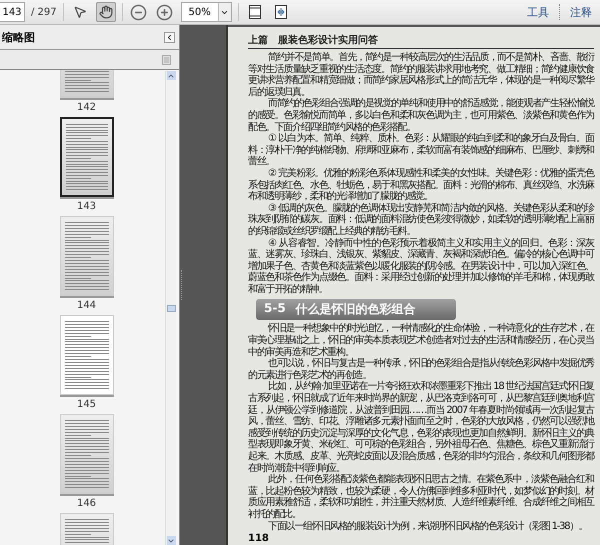 The height and width of the screenshot is (545, 600). What do you see at coordinates (44, 12) in the screenshot?
I see `page-count: / 297` at bounding box center [44, 12].